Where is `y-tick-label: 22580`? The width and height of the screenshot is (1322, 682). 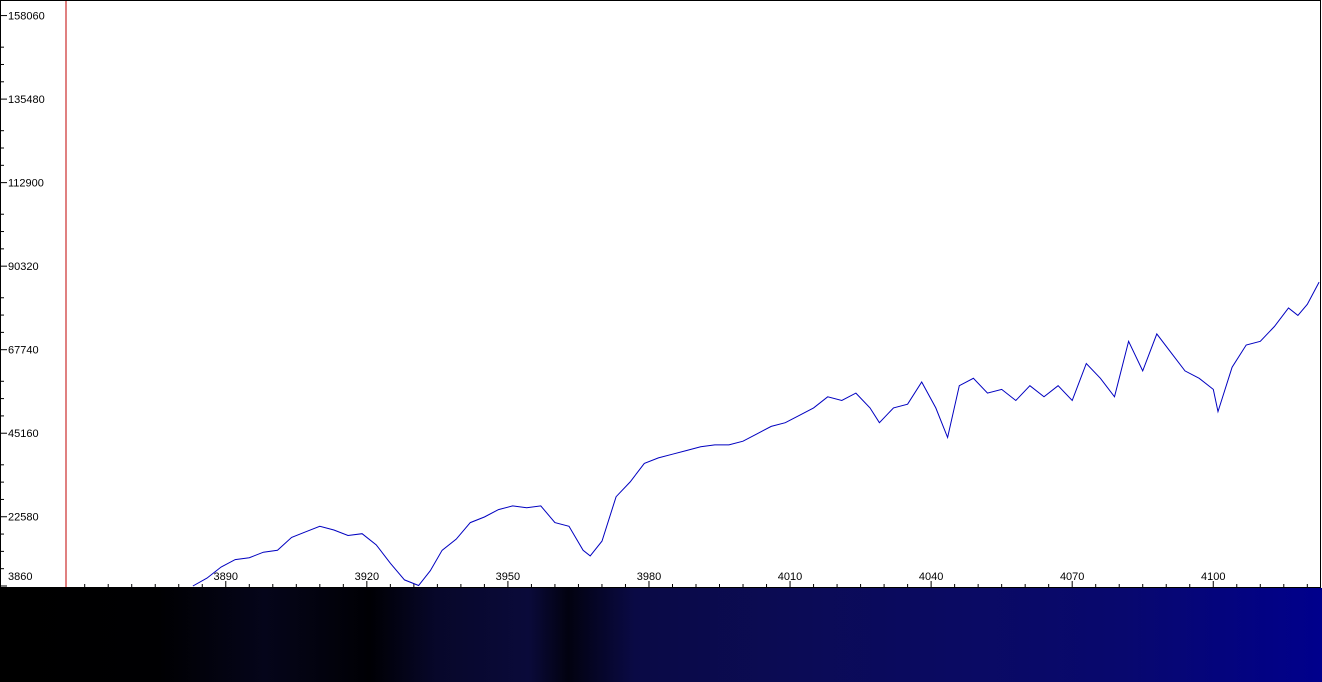 y-tick-label: 22580 is located at coordinates (23, 518).